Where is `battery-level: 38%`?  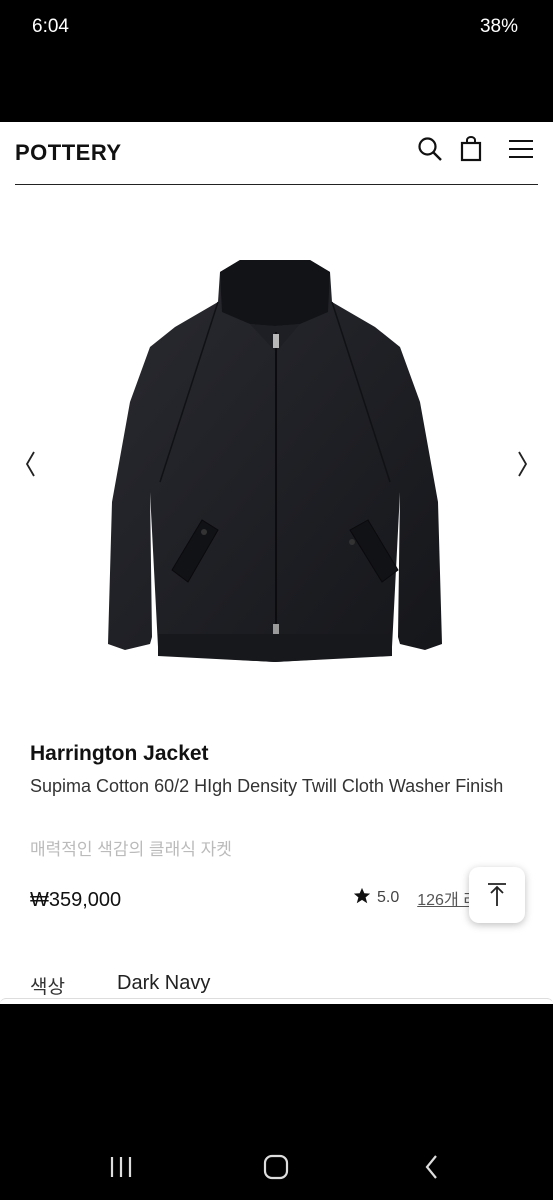
battery-level: 38% is located at coordinates (498, 26).